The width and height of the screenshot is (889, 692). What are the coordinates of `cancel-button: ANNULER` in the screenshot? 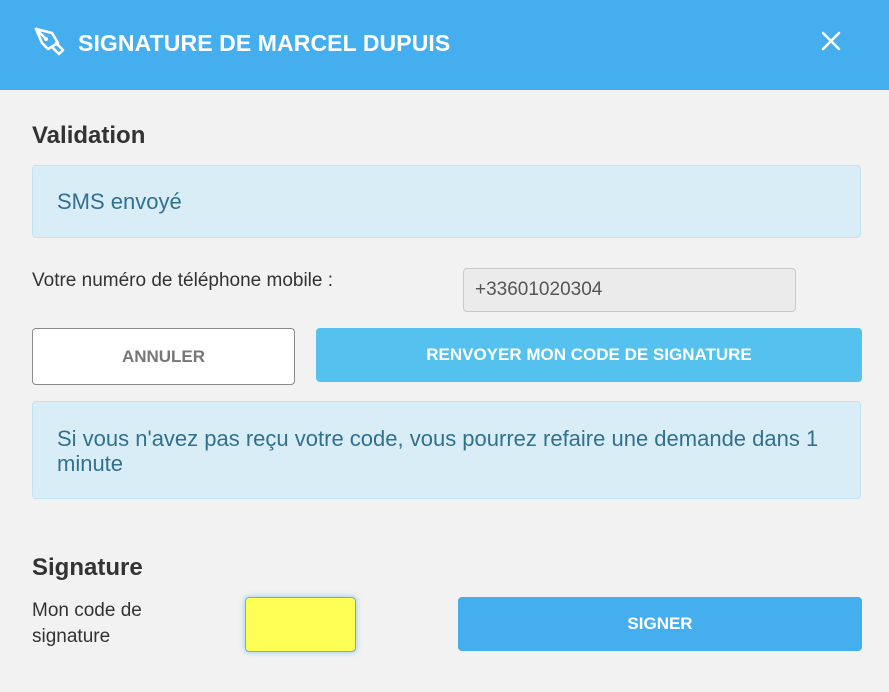 It's located at (163, 356).